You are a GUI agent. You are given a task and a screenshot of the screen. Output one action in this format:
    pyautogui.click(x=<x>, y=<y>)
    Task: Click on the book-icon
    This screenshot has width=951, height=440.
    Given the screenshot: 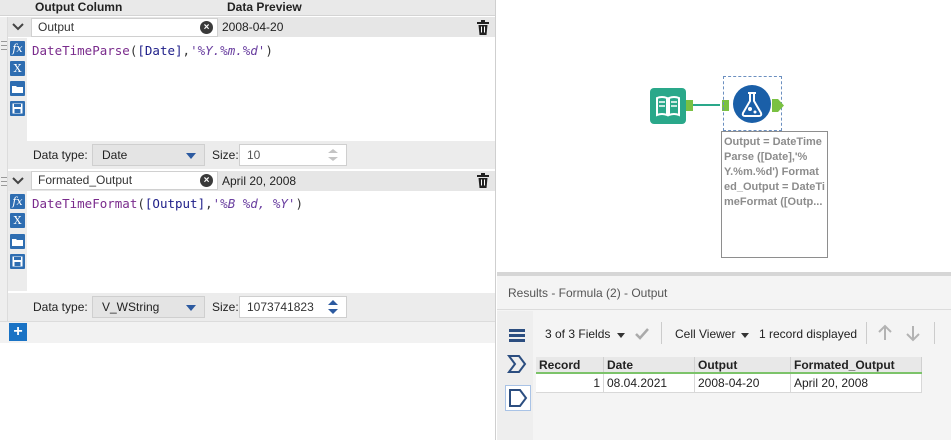 What is the action you would take?
    pyautogui.click(x=668, y=106)
    